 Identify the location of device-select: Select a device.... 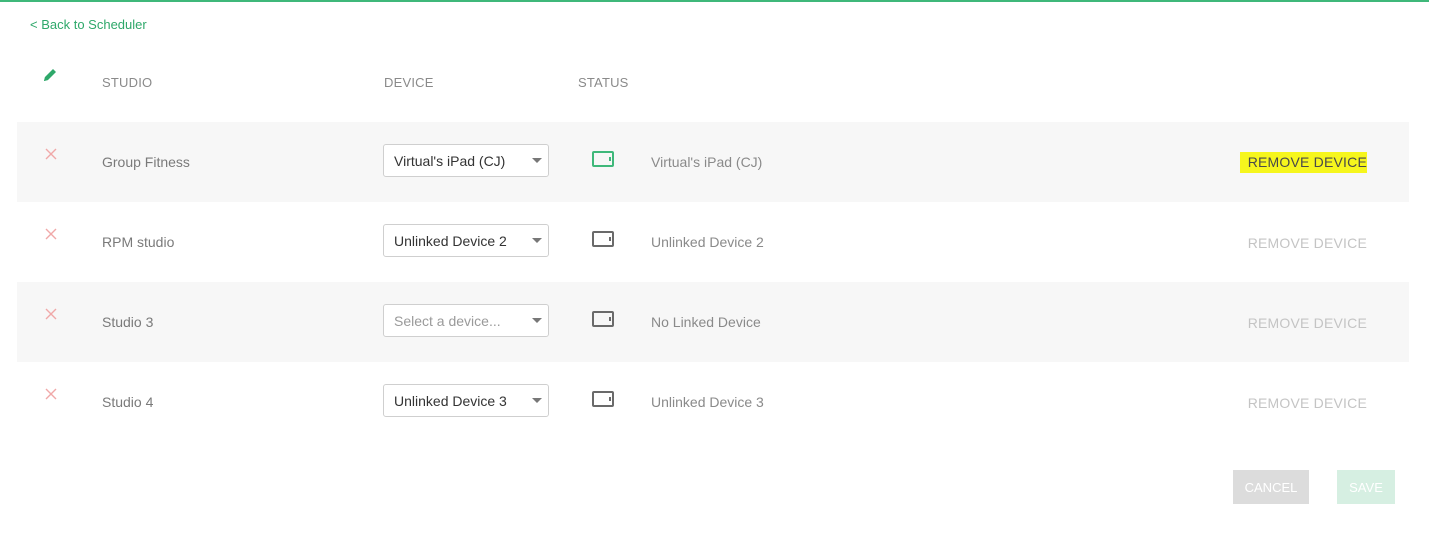
(466, 320).